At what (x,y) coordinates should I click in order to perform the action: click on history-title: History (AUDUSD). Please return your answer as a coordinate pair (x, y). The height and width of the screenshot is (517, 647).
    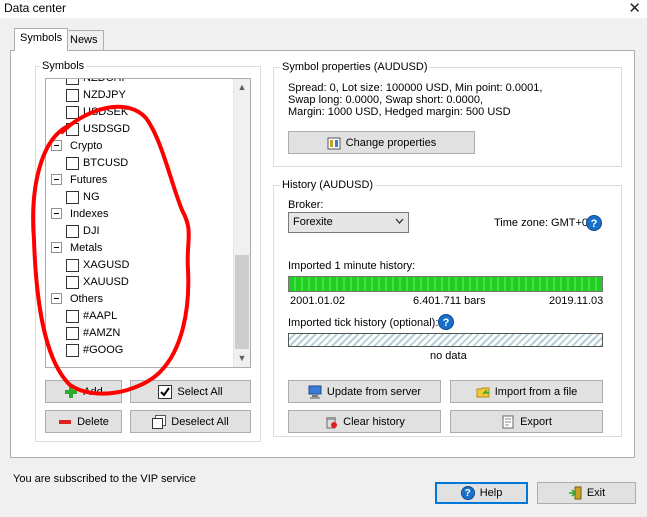
    Looking at the image, I should click on (328, 185).